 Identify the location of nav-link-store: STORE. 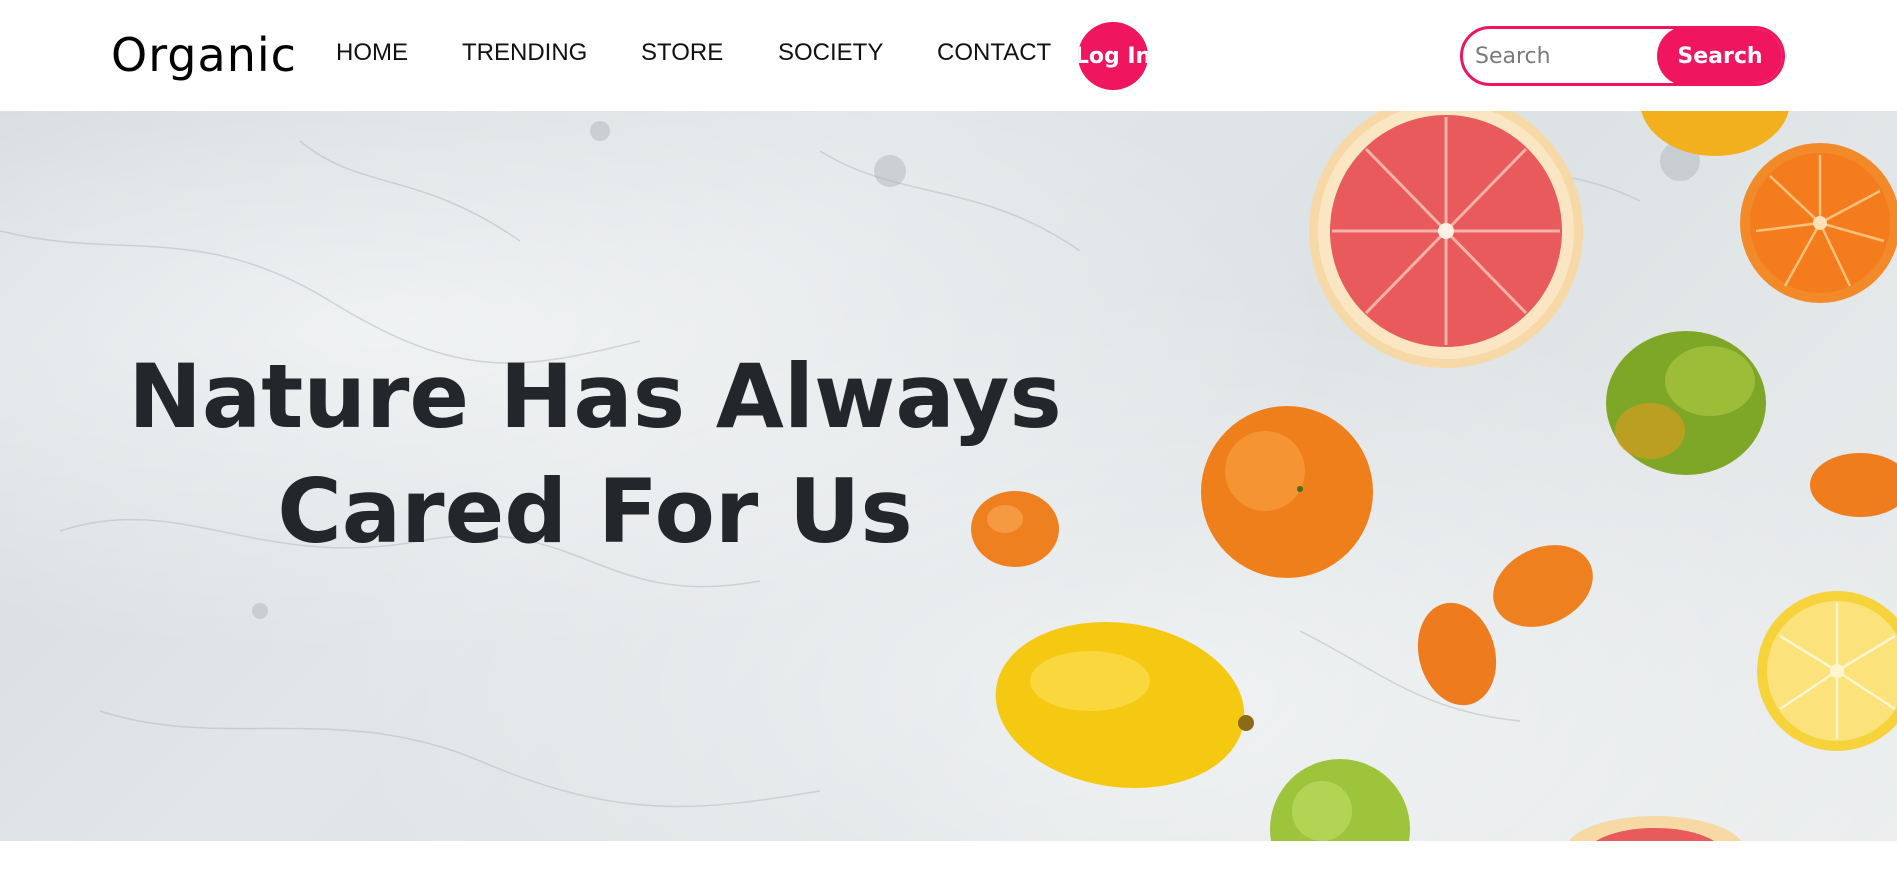
(682, 53).